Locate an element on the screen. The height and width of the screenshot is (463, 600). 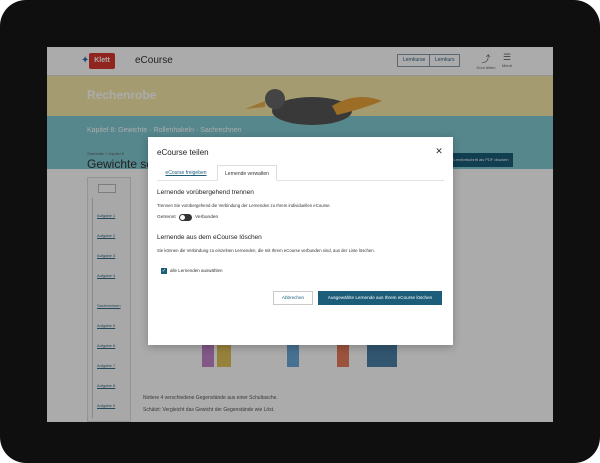
dialog-title: eCourse teilen is located at coordinates (183, 152).